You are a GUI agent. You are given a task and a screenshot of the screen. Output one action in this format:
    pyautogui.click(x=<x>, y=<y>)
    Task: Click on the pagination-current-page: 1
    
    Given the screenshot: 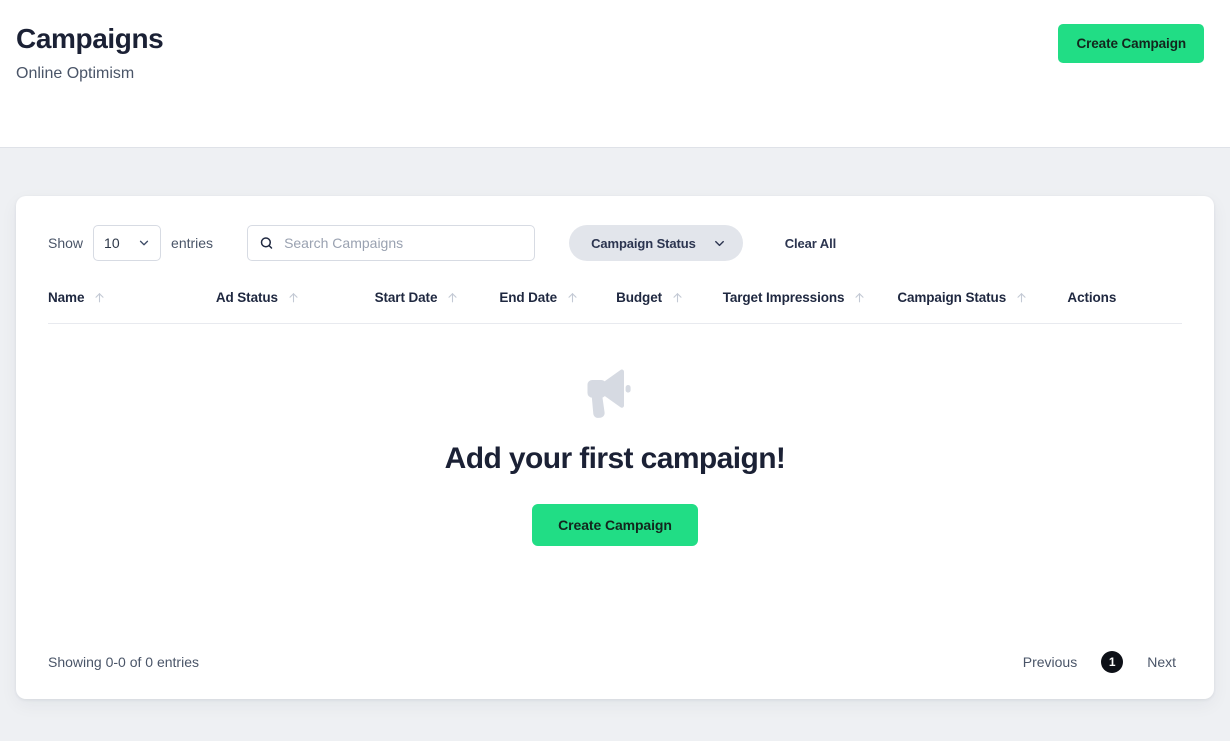 What is the action you would take?
    pyautogui.click(x=1112, y=662)
    